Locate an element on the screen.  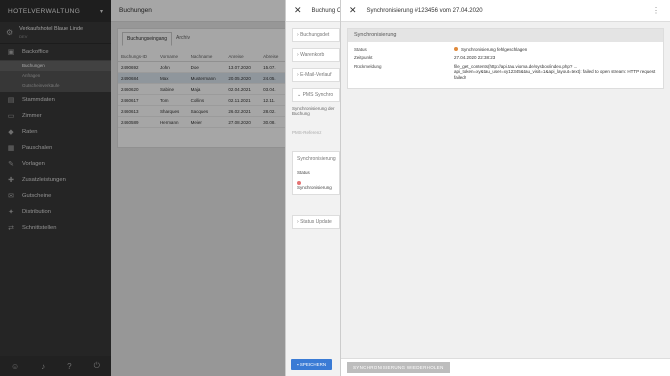
message-key: Rückmeldung is located at coordinates (368, 66).